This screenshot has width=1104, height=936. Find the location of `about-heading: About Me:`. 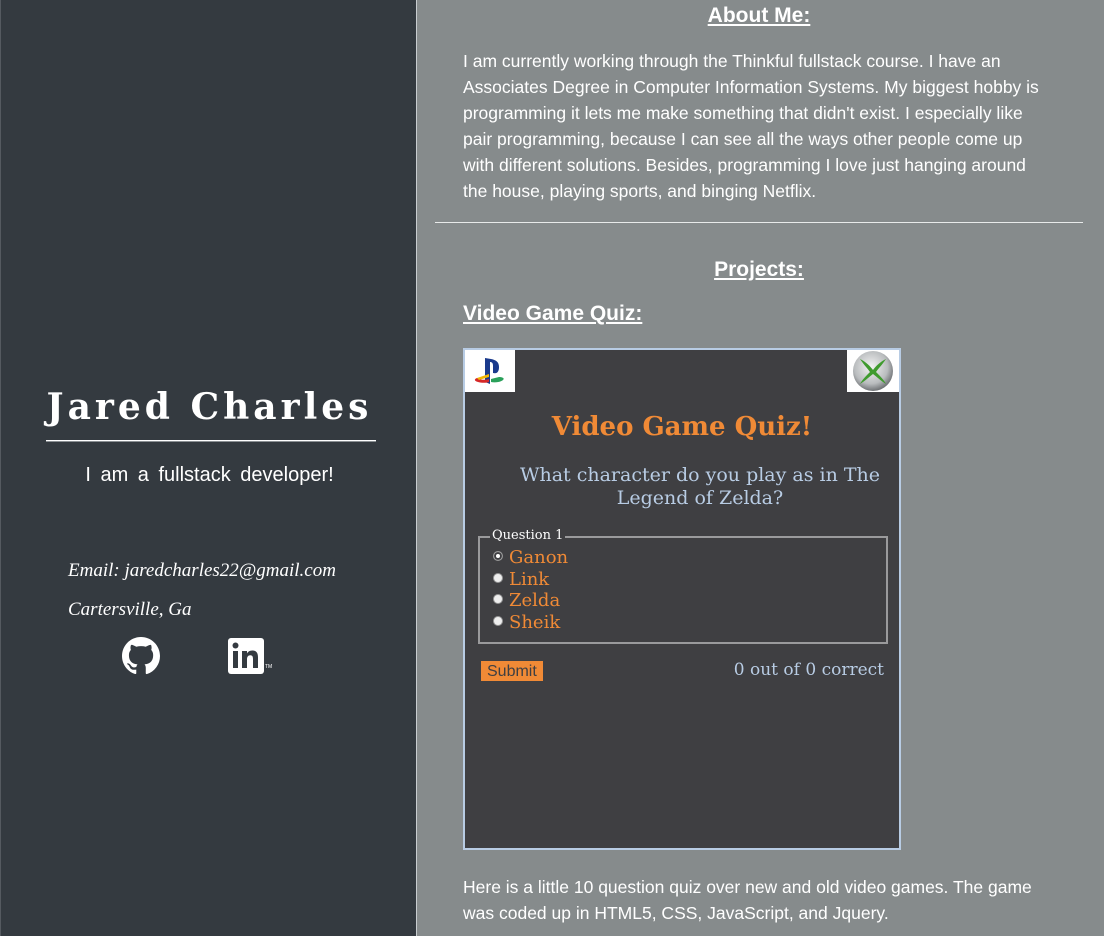

about-heading: About Me: is located at coordinates (759, 15).